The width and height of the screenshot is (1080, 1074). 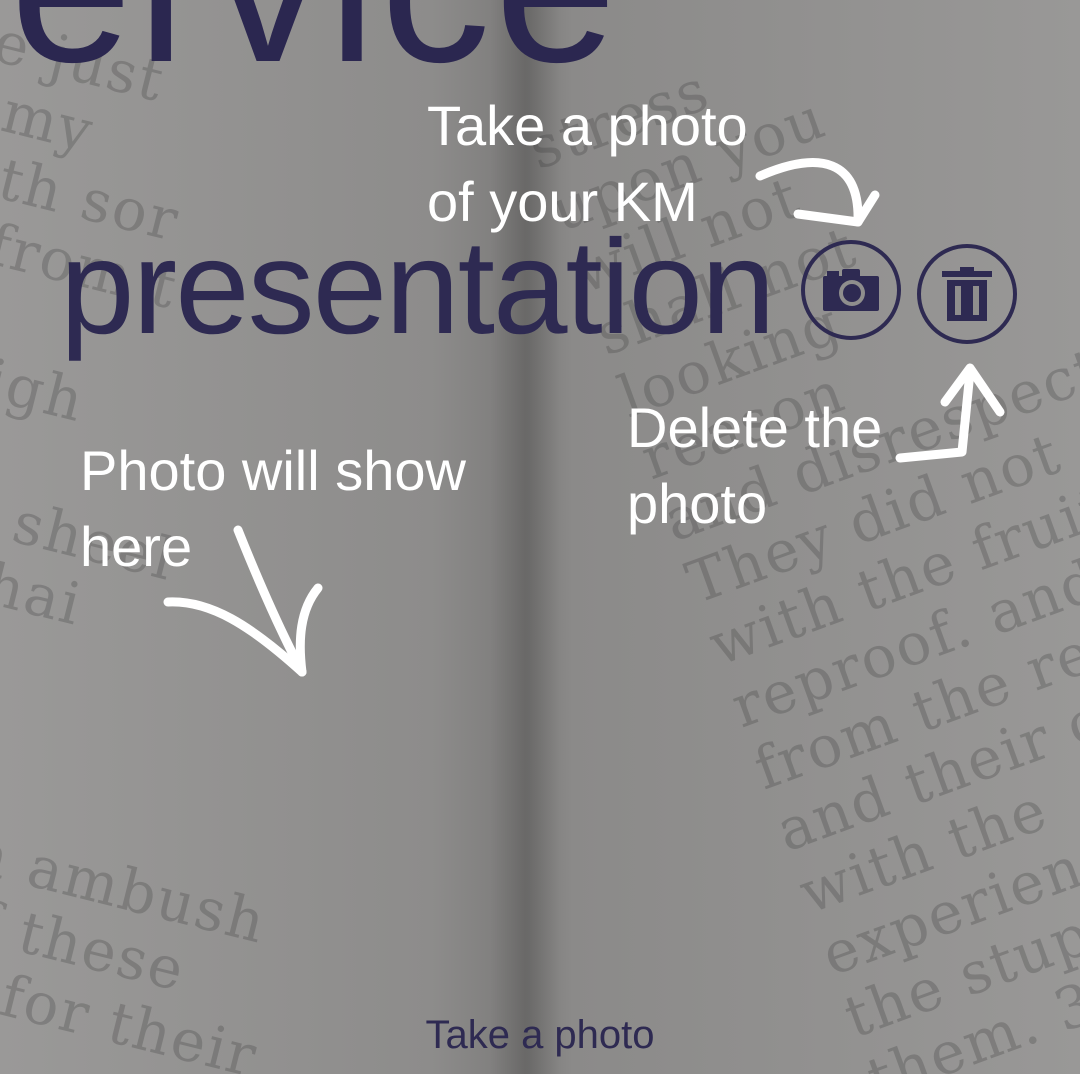 I want to click on delete-photo-button, so click(x=967, y=294).